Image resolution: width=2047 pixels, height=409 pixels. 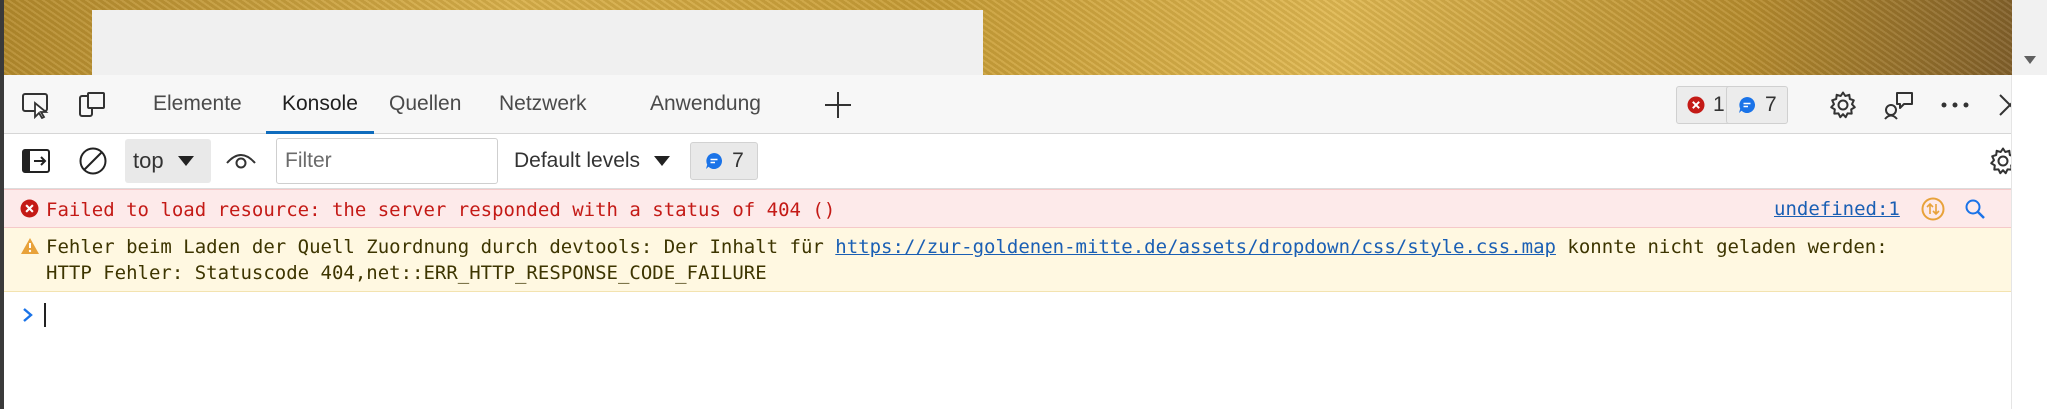 I want to click on inspect-element-icon, so click(x=36, y=105).